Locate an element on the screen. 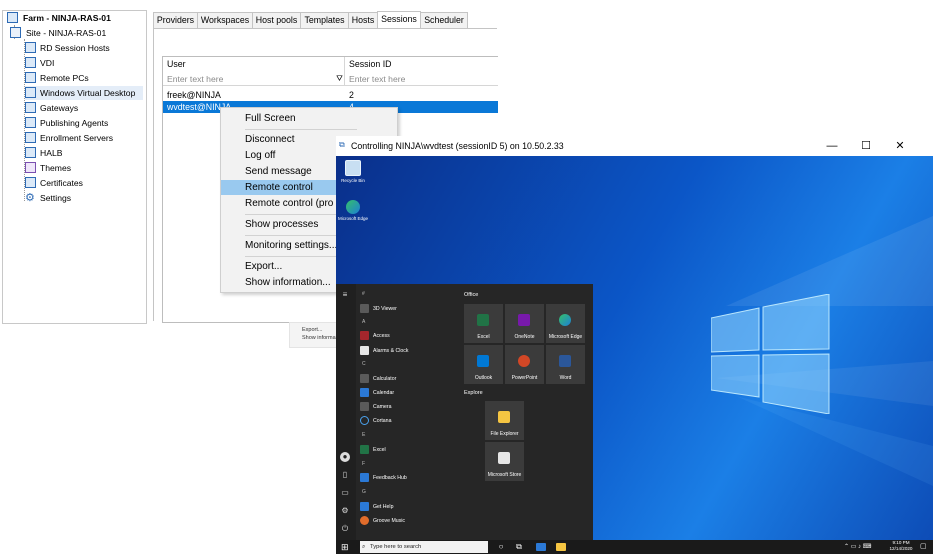 This screenshot has height=554, width=933. tab-workspaces: Workspaces is located at coordinates (225, 20).